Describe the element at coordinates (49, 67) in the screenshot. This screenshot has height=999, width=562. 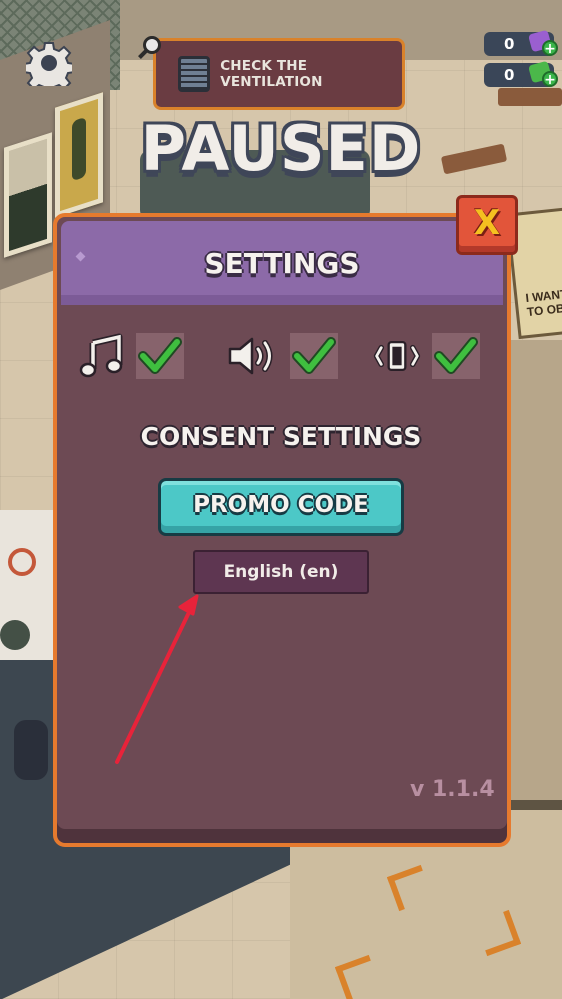
I see `gear-icon` at that location.